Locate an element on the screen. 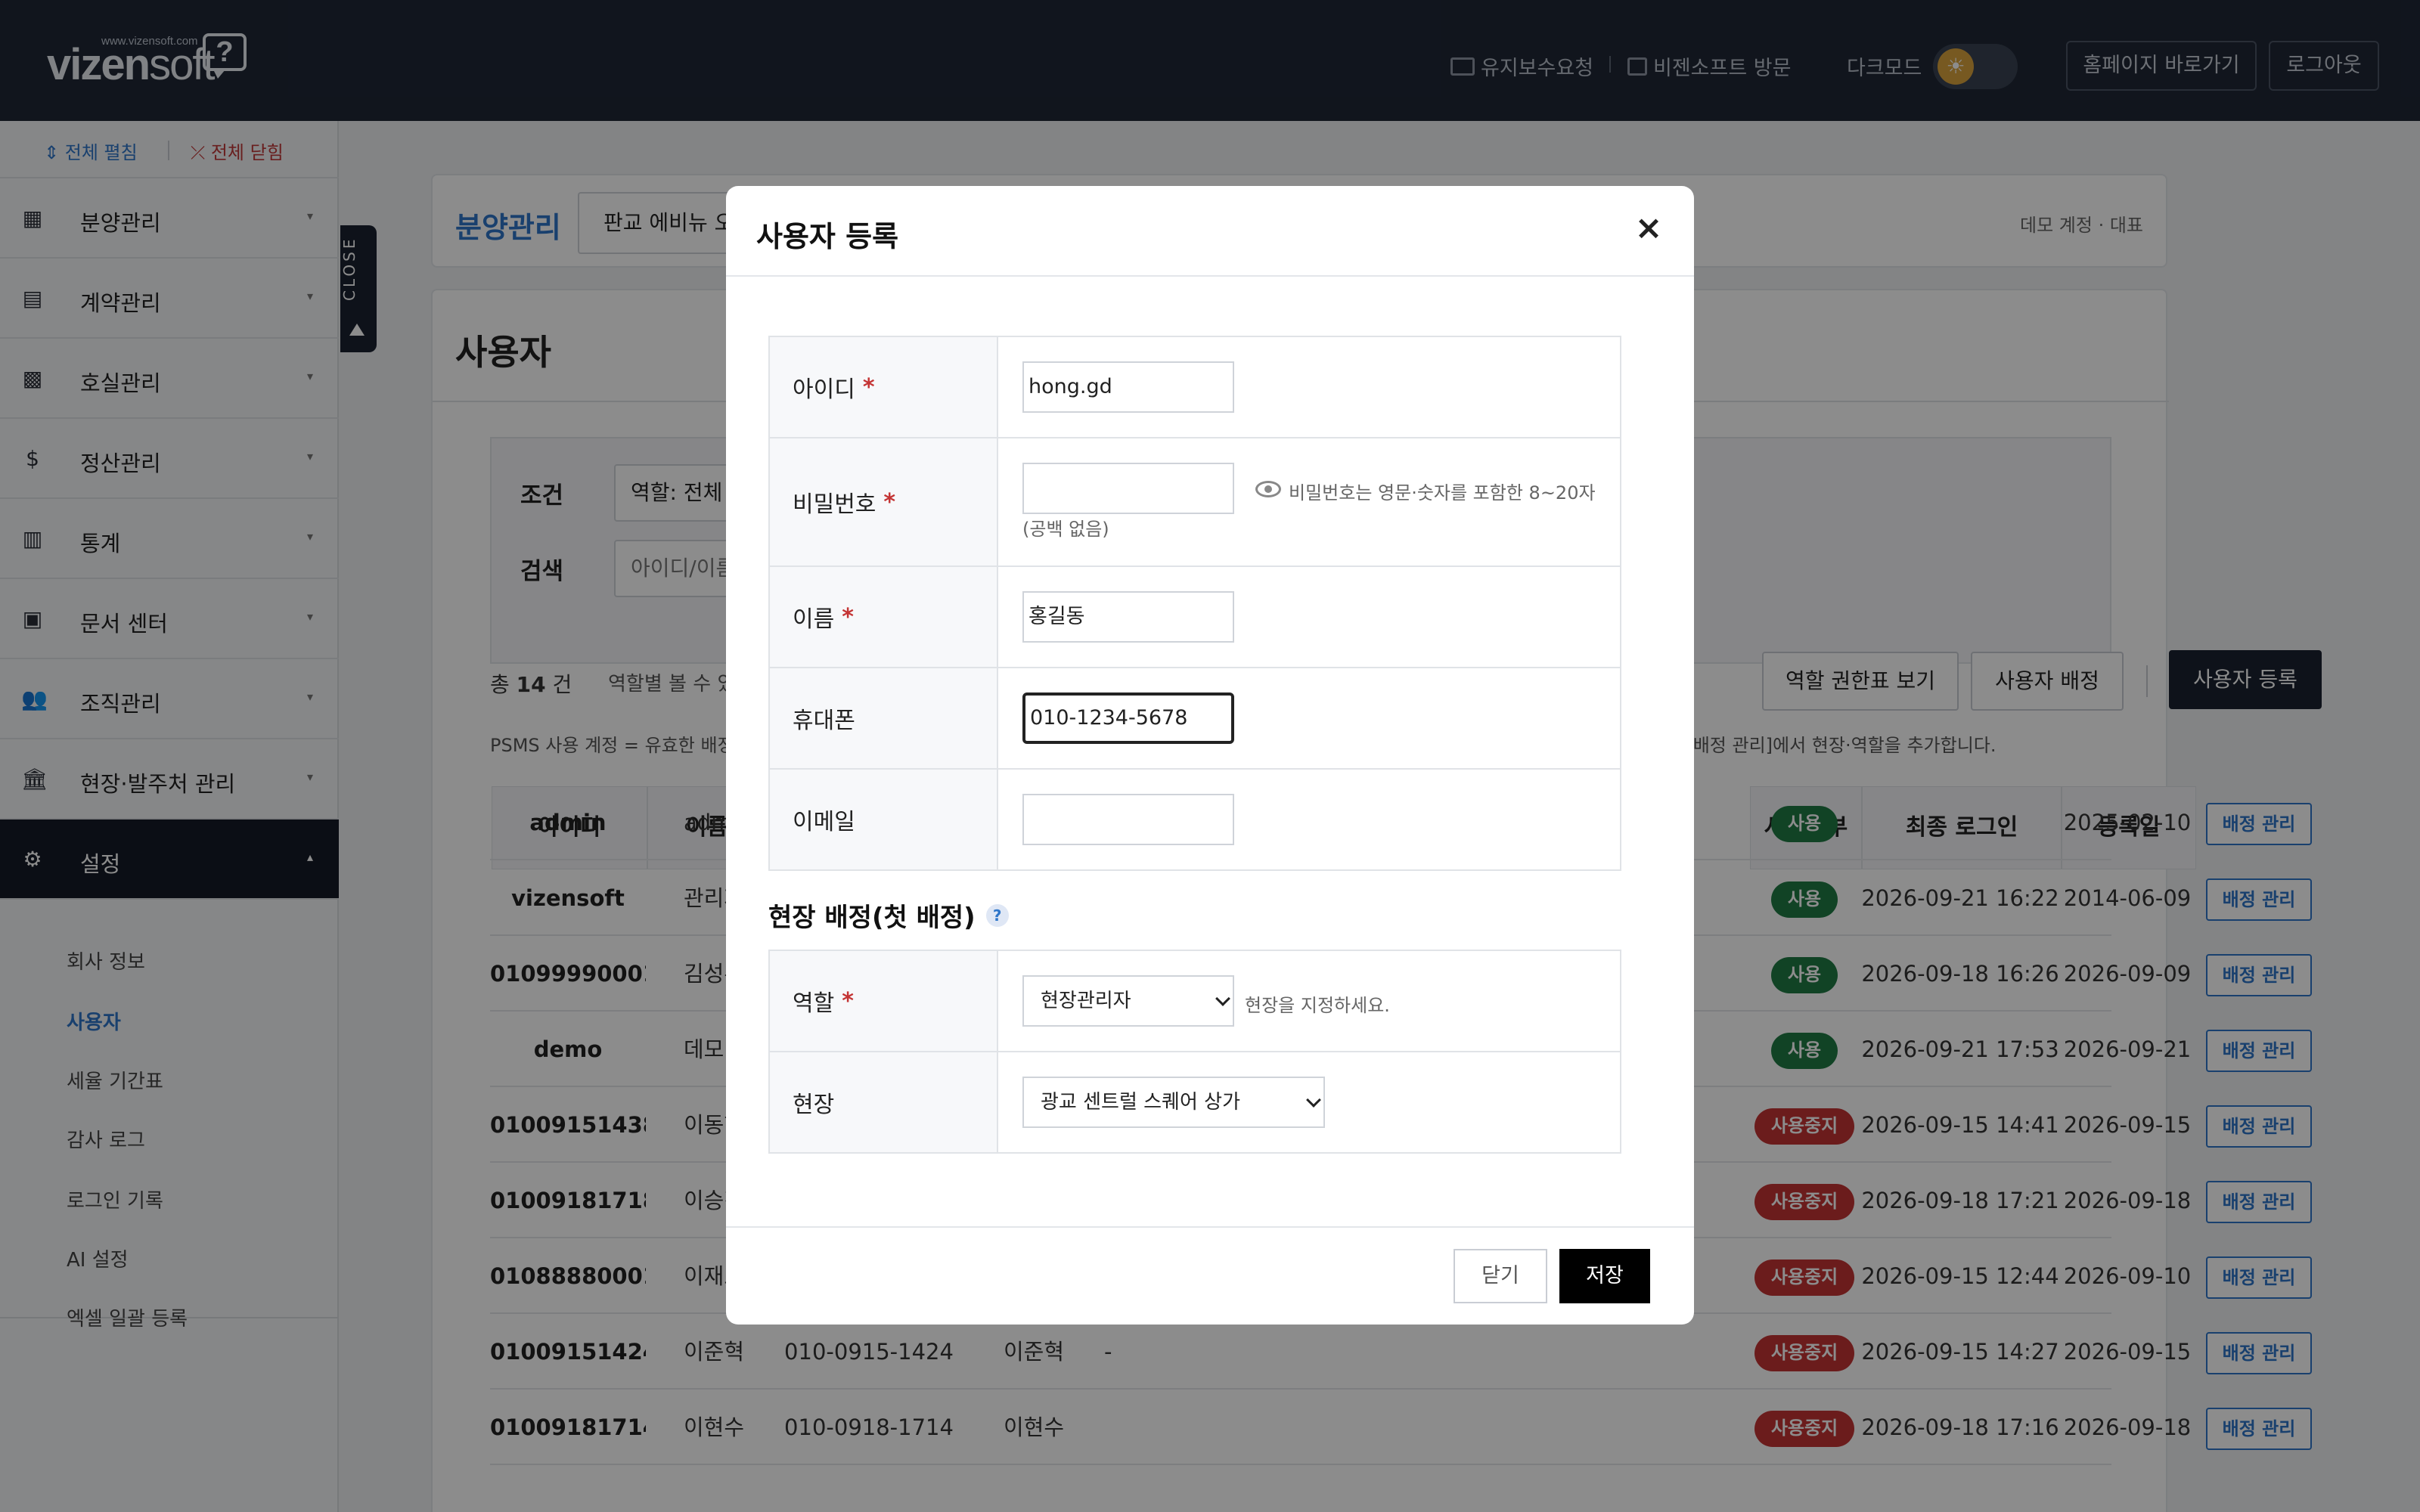  form-row-email: 이메일 is located at coordinates (1195, 820).